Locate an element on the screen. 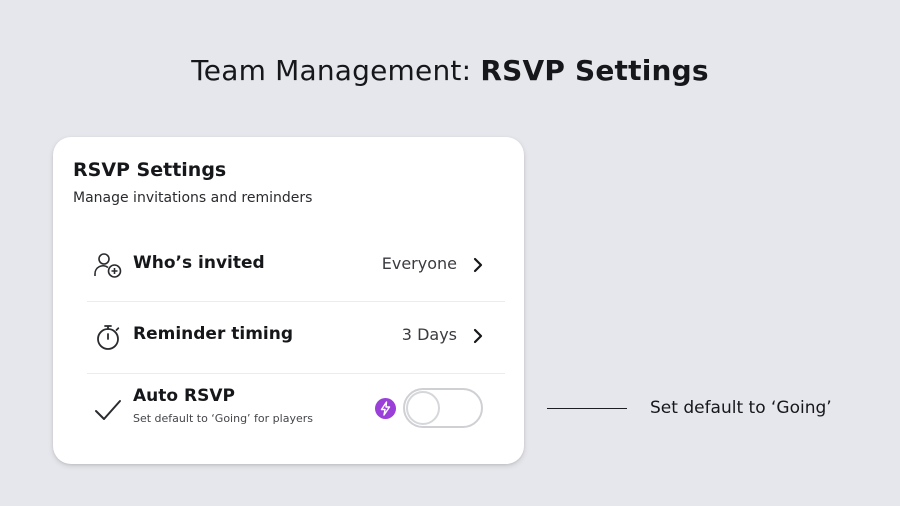 The image size is (900, 506). auto-rsvp-toggle is located at coordinates (443, 408).